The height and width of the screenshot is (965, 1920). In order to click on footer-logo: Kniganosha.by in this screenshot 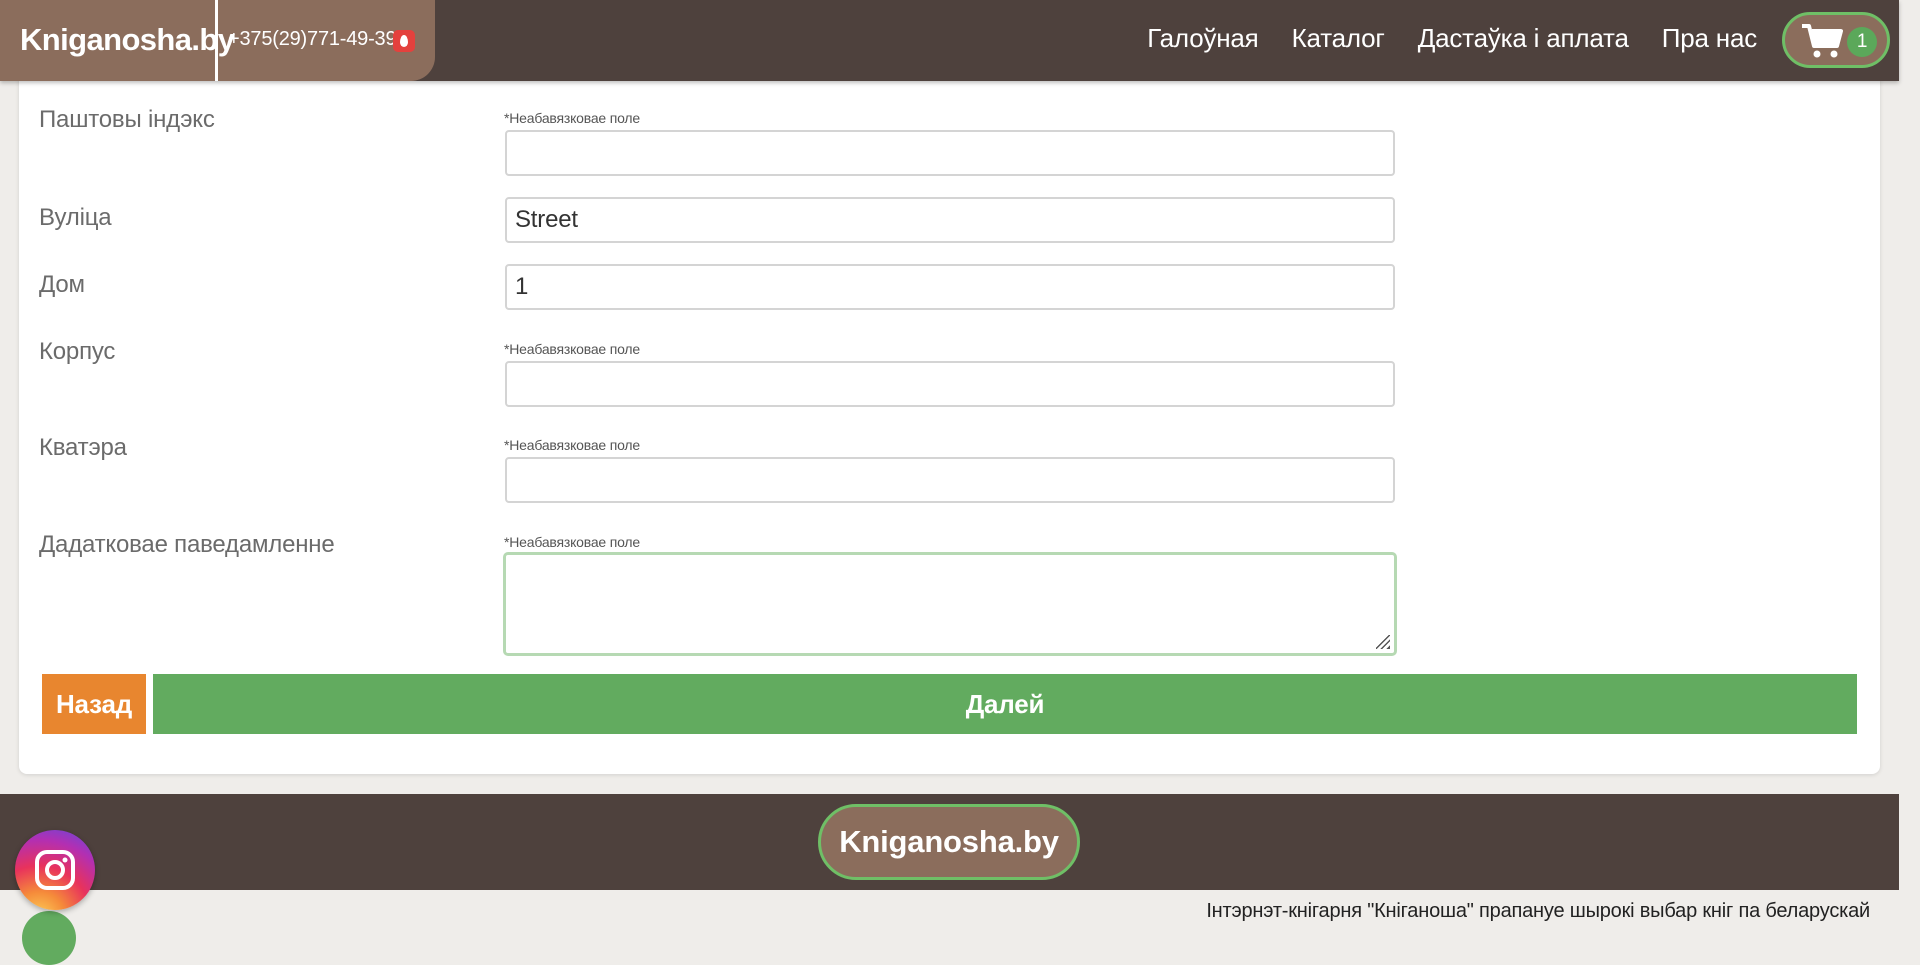, I will do `click(949, 842)`.